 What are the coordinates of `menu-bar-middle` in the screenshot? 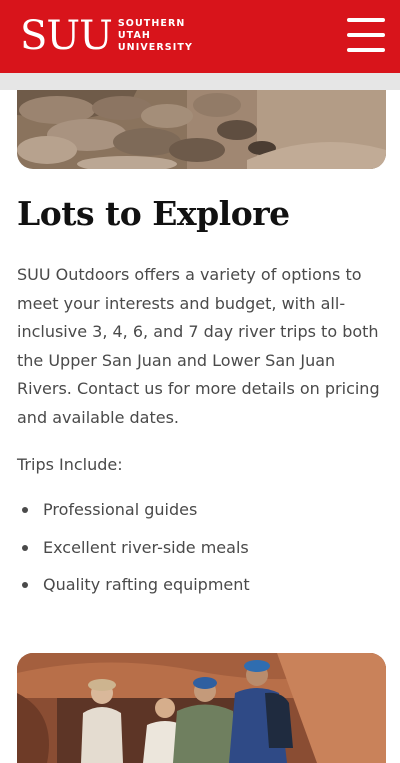 It's located at (366, 35).